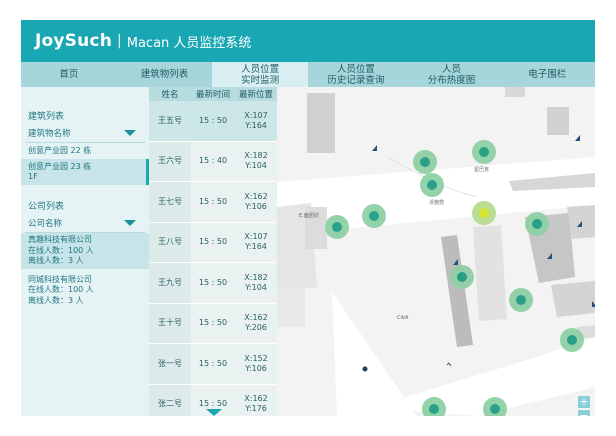  What do you see at coordinates (60, 166) in the screenshot?
I see `building-item-label: 创意产业园 23 栋` at bounding box center [60, 166].